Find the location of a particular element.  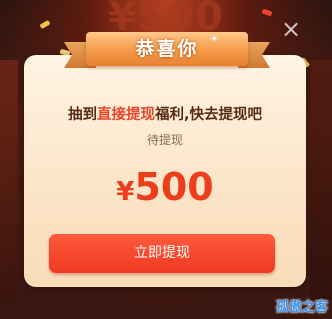

ribbon-banner: 恭喜你 is located at coordinates (167, 49).